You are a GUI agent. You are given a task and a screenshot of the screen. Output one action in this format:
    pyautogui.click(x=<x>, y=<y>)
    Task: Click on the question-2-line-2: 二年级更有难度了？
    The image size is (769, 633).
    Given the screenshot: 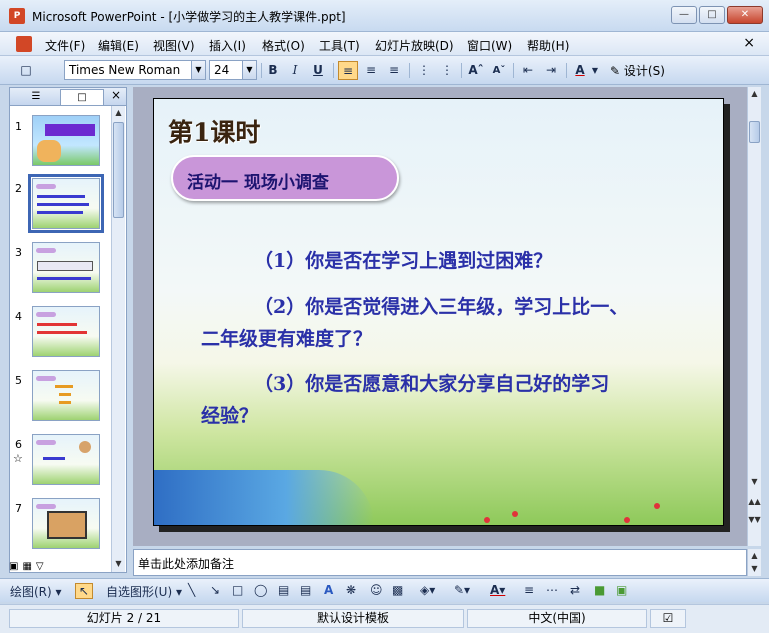 What is the action you would take?
    pyautogui.click(x=286, y=337)
    